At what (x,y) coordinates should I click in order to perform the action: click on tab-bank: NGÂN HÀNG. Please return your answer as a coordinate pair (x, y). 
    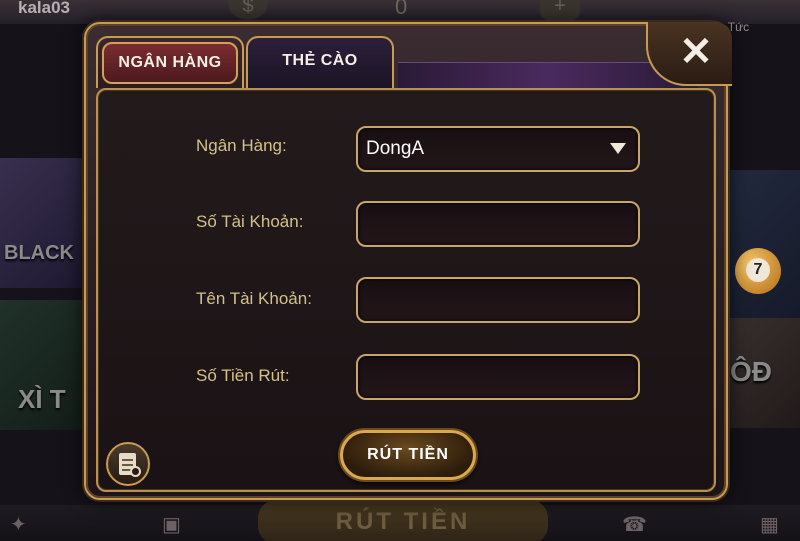
    Looking at the image, I should click on (170, 62).